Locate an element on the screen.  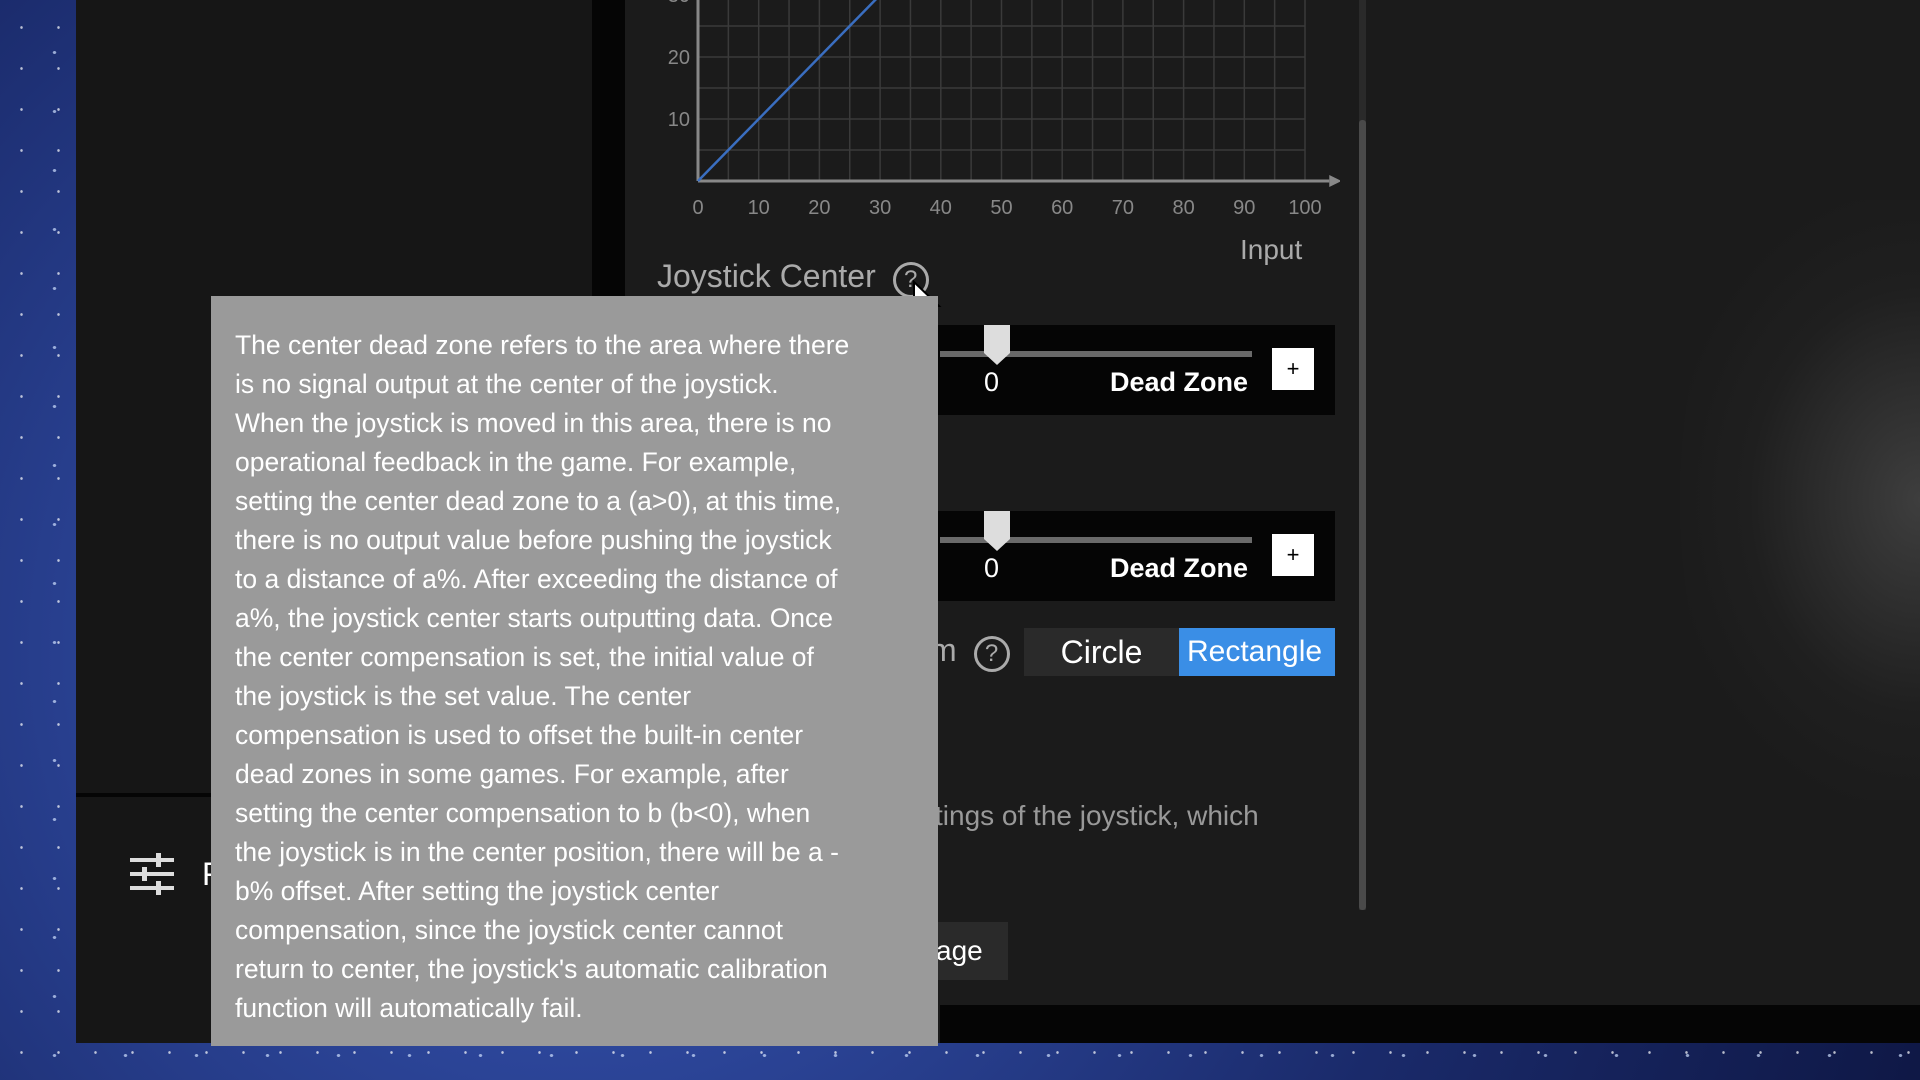
sliders-icon is located at coordinates (152, 874).